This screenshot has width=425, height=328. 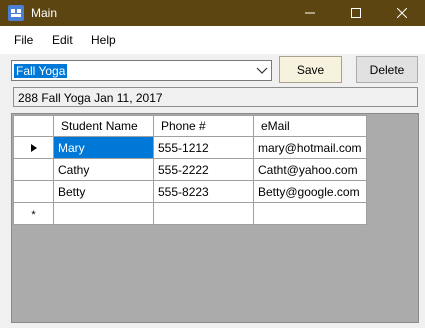 What do you see at coordinates (103, 213) in the screenshot?
I see `new-cell-student-name` at bounding box center [103, 213].